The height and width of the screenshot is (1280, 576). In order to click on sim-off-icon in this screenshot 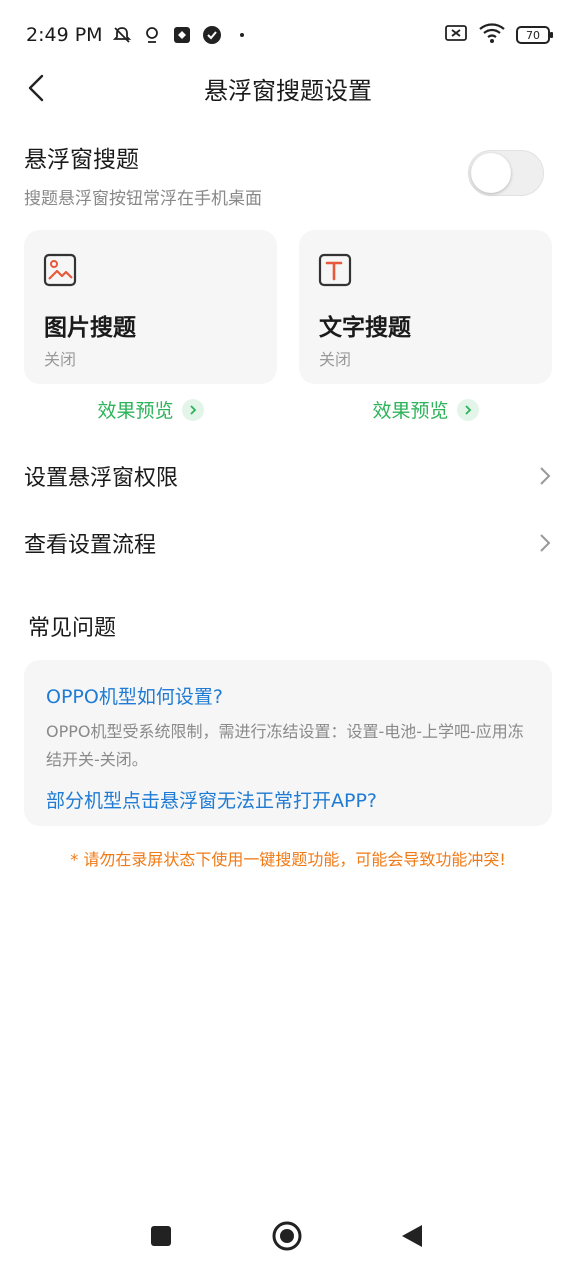, I will do `click(456, 35)`.